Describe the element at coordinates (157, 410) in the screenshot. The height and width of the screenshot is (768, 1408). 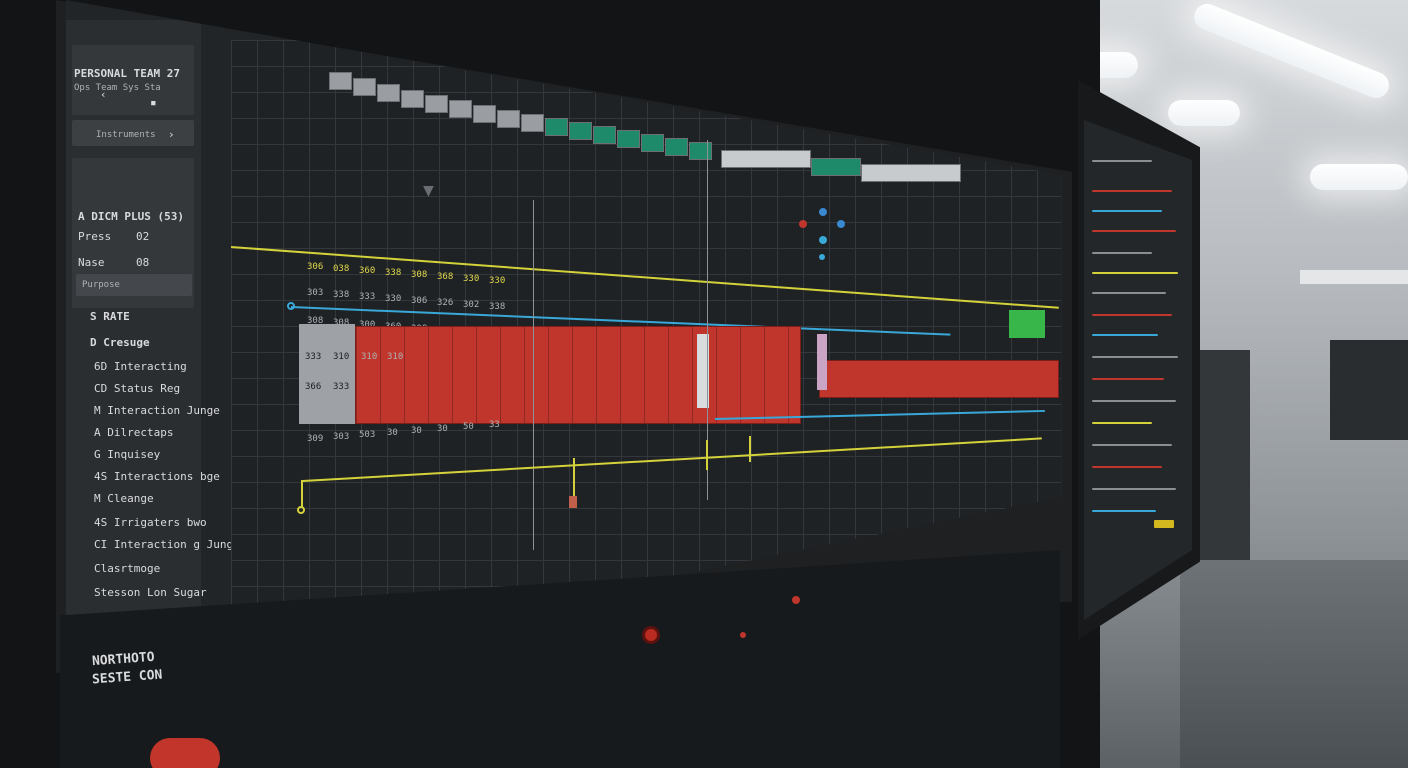
I see `list-item: M Interaction Junge` at that location.